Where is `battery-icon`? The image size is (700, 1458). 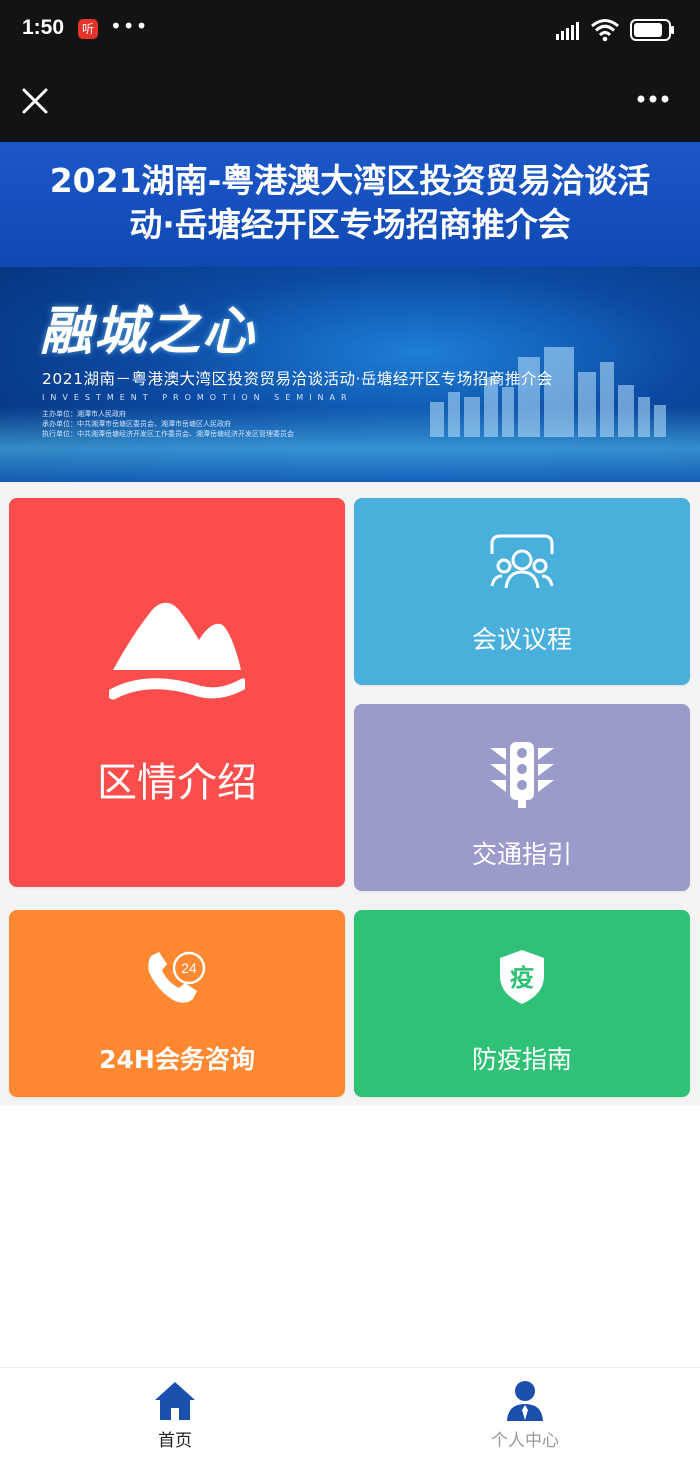 battery-icon is located at coordinates (652, 30).